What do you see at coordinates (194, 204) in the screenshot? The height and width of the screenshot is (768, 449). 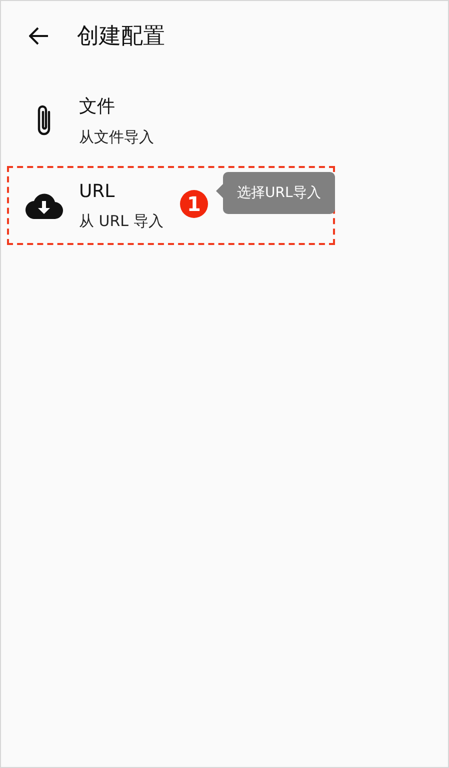 I see `step-badge: 1` at bounding box center [194, 204].